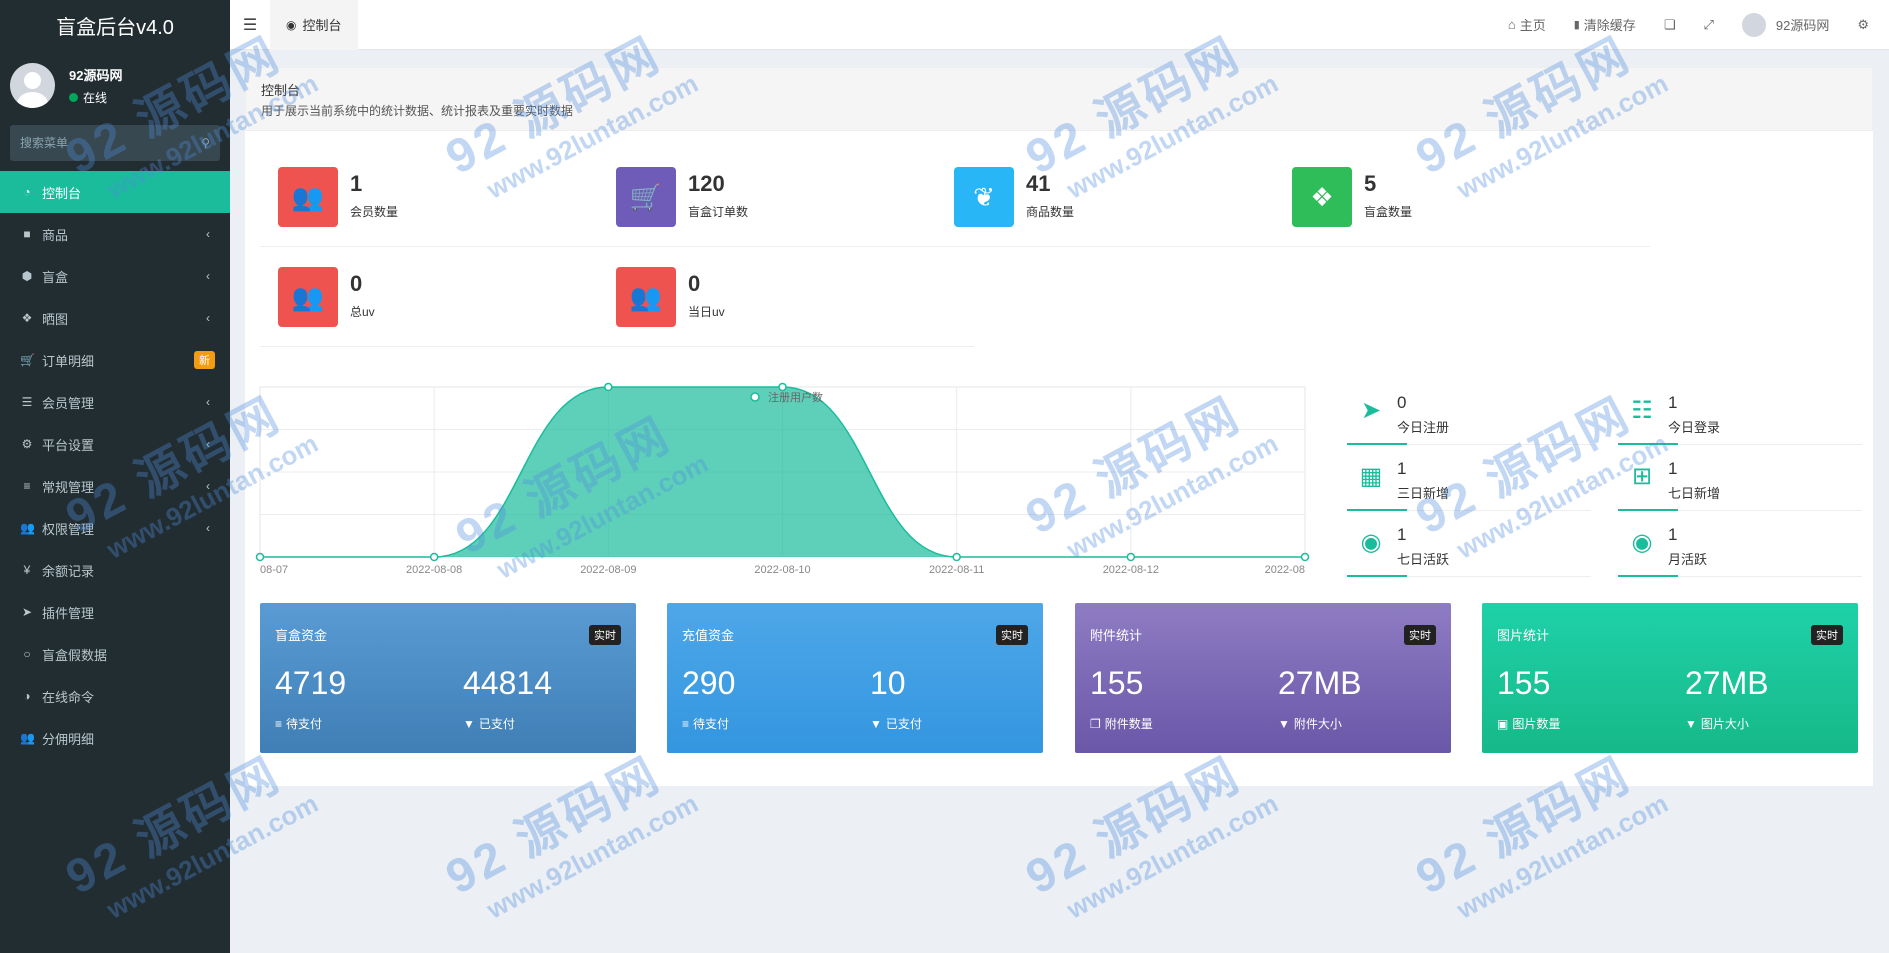  I want to click on stat-label: 商品数量, so click(1050, 212).